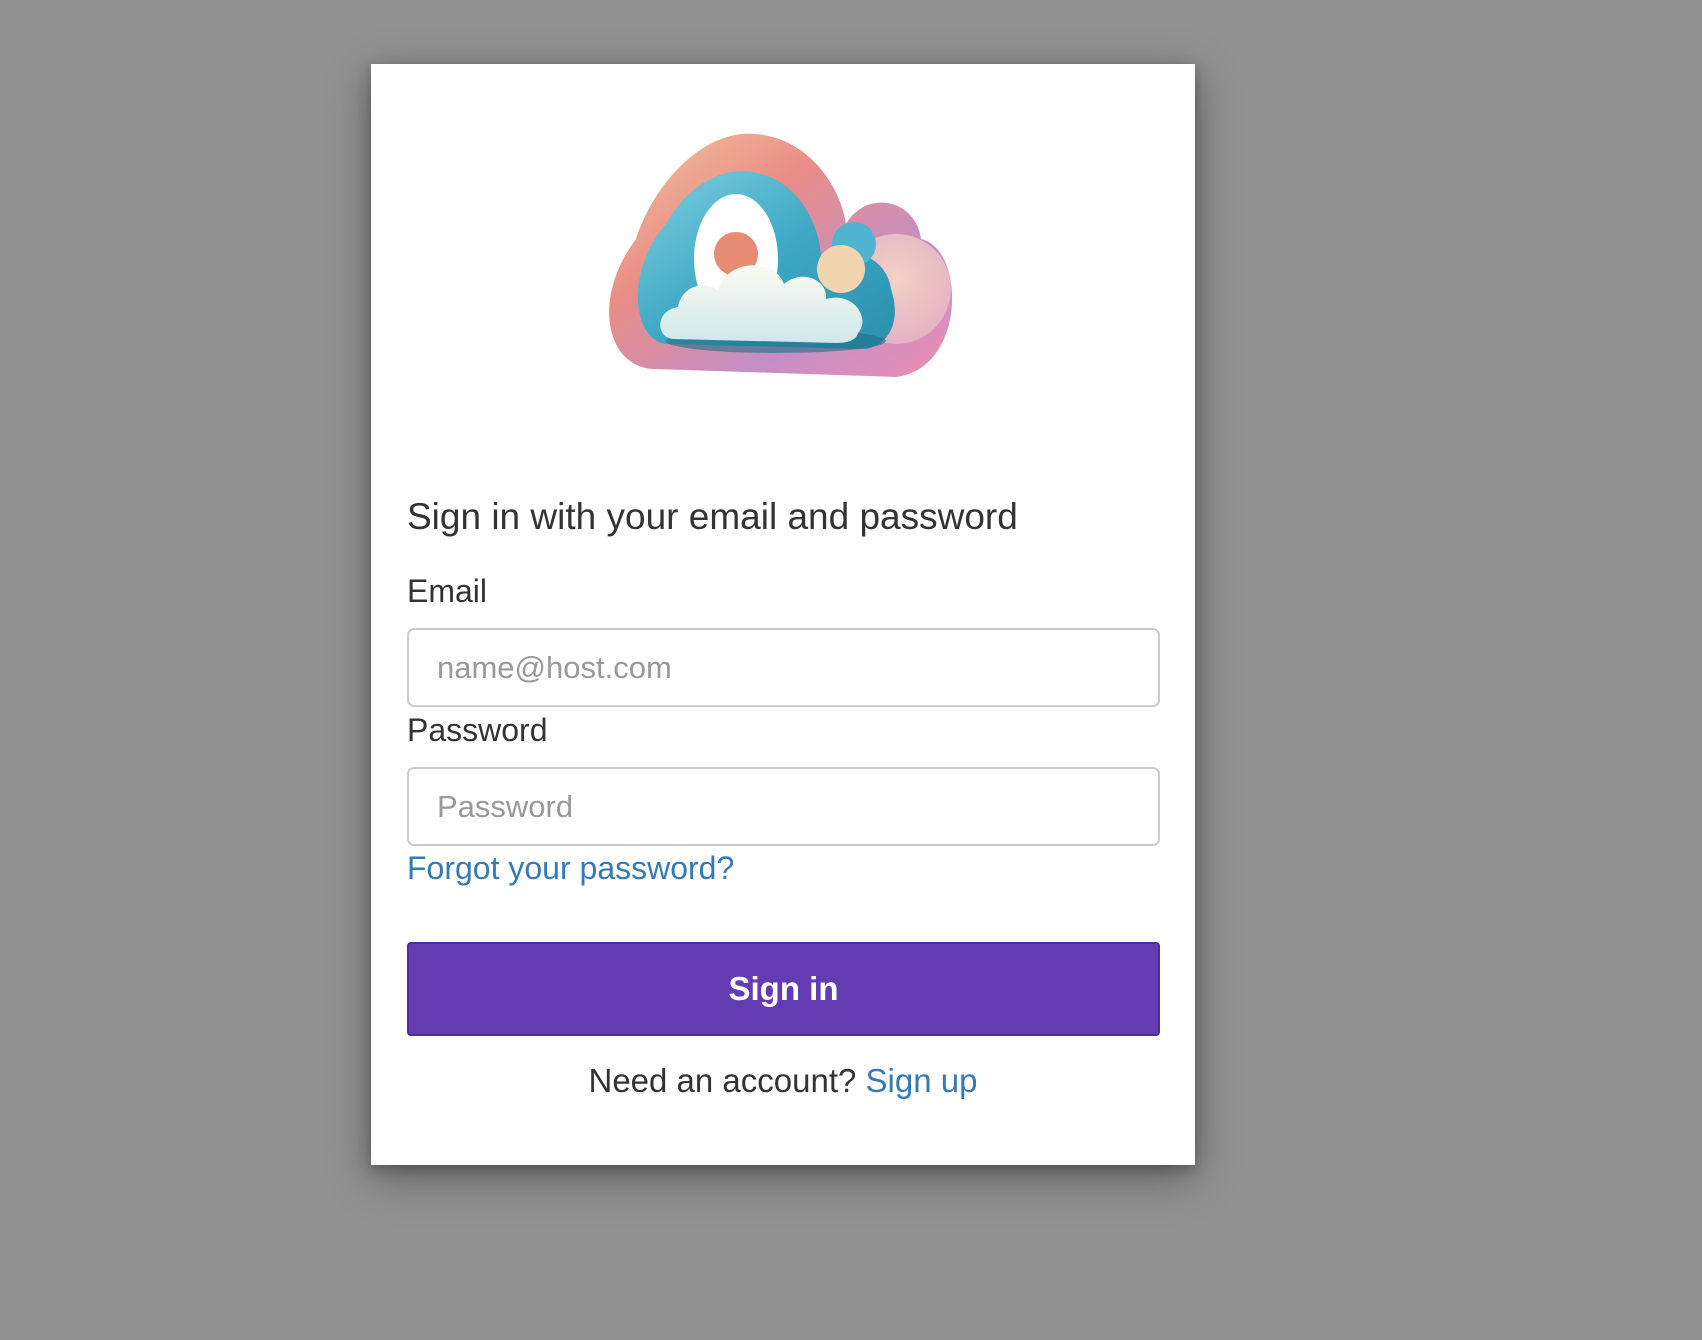 The height and width of the screenshot is (1340, 1702). What do you see at coordinates (922, 1080) in the screenshot?
I see `sign-up-link: Sign up` at bounding box center [922, 1080].